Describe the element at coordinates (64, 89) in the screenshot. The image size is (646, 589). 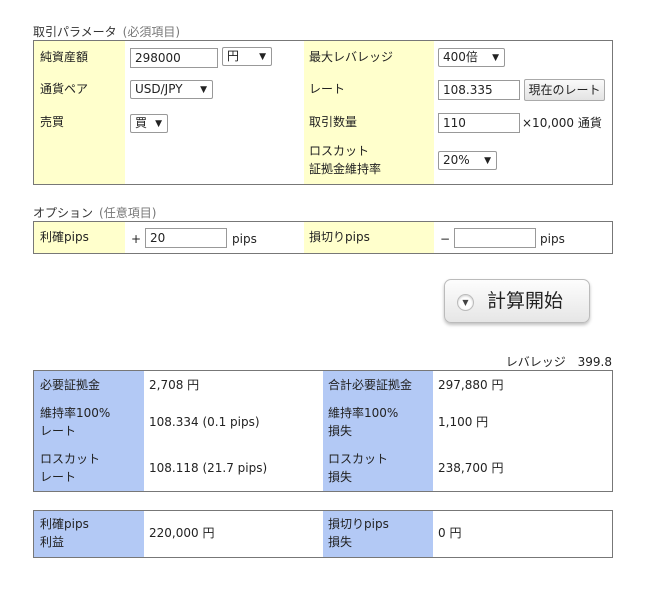
I see `pair-label: 通貨ペア` at that location.